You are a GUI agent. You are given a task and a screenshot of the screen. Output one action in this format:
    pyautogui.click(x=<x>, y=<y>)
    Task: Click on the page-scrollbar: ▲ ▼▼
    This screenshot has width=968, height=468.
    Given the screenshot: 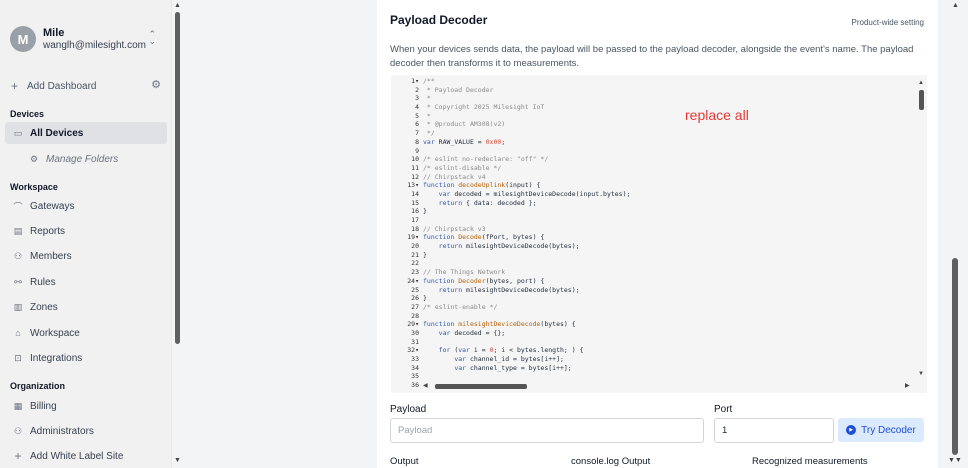 What is the action you would take?
    pyautogui.click(x=957, y=234)
    